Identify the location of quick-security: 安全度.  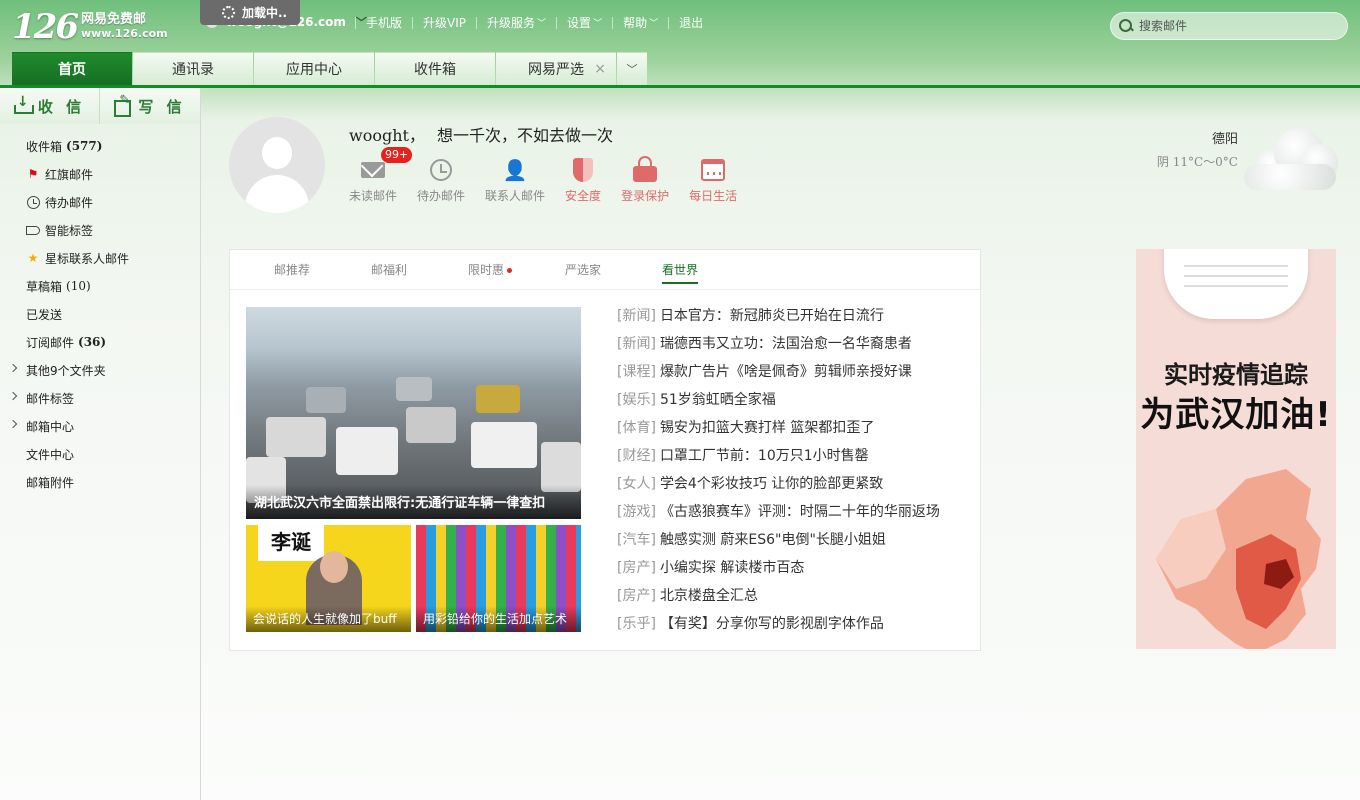
(583, 180).